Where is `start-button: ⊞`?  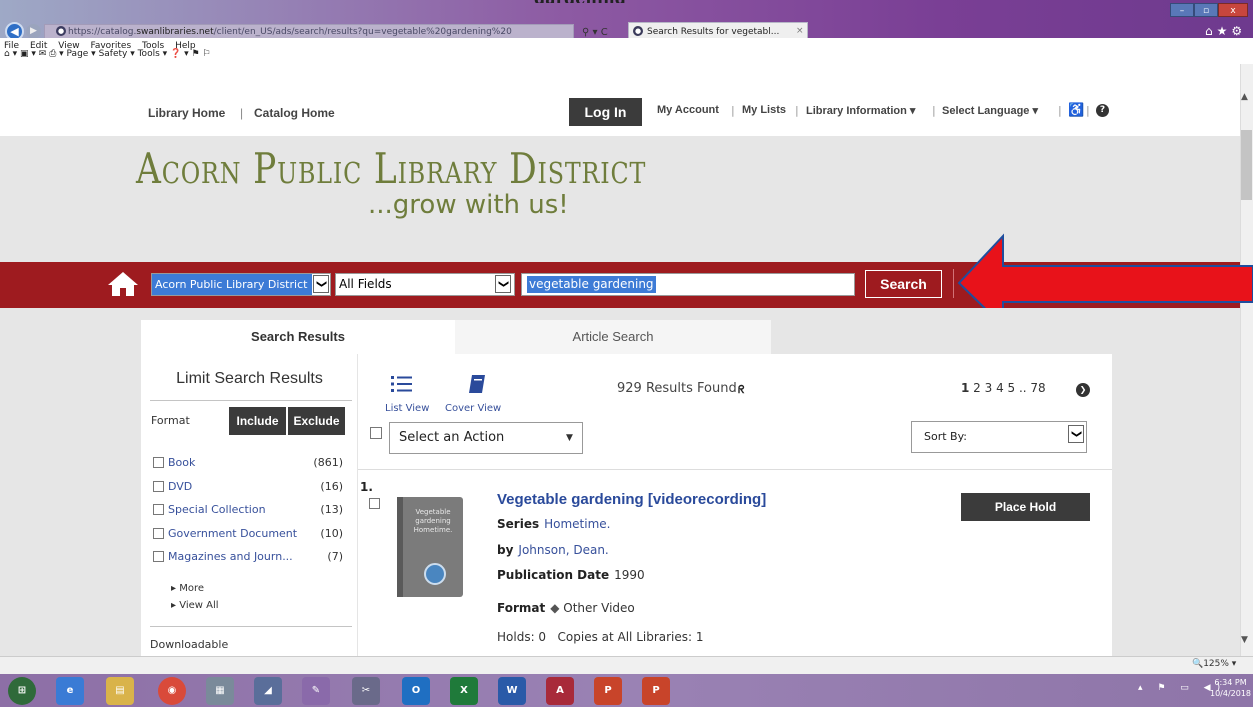
start-button: ⊞ is located at coordinates (22, 691).